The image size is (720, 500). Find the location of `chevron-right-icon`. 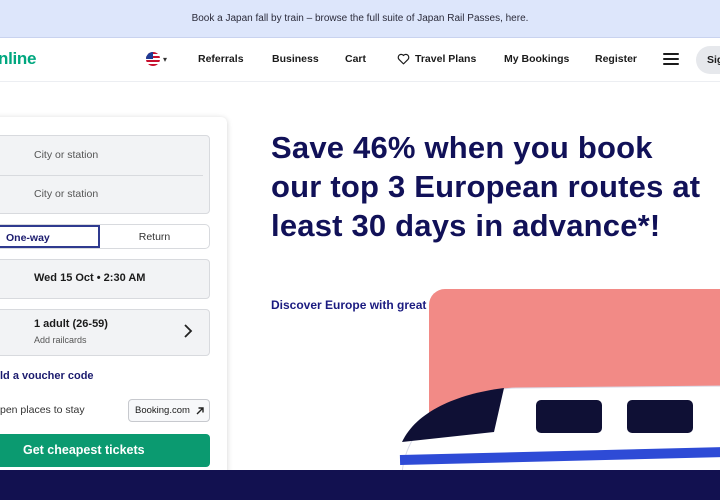

chevron-right-icon is located at coordinates (188, 331).